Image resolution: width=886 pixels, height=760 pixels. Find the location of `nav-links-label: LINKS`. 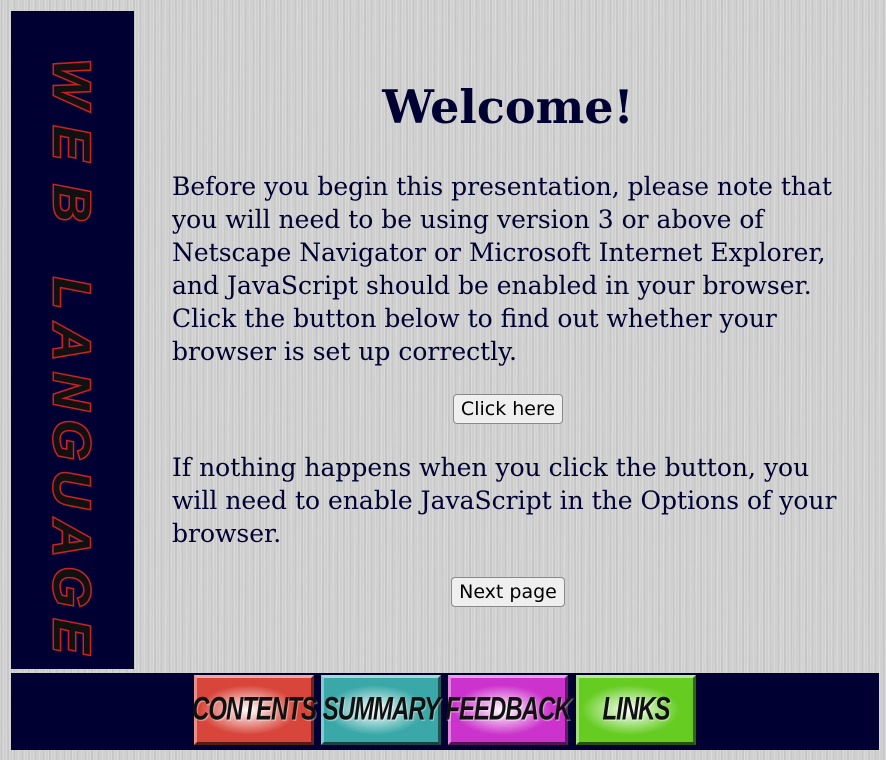

nav-links-label: LINKS is located at coordinates (636, 709).